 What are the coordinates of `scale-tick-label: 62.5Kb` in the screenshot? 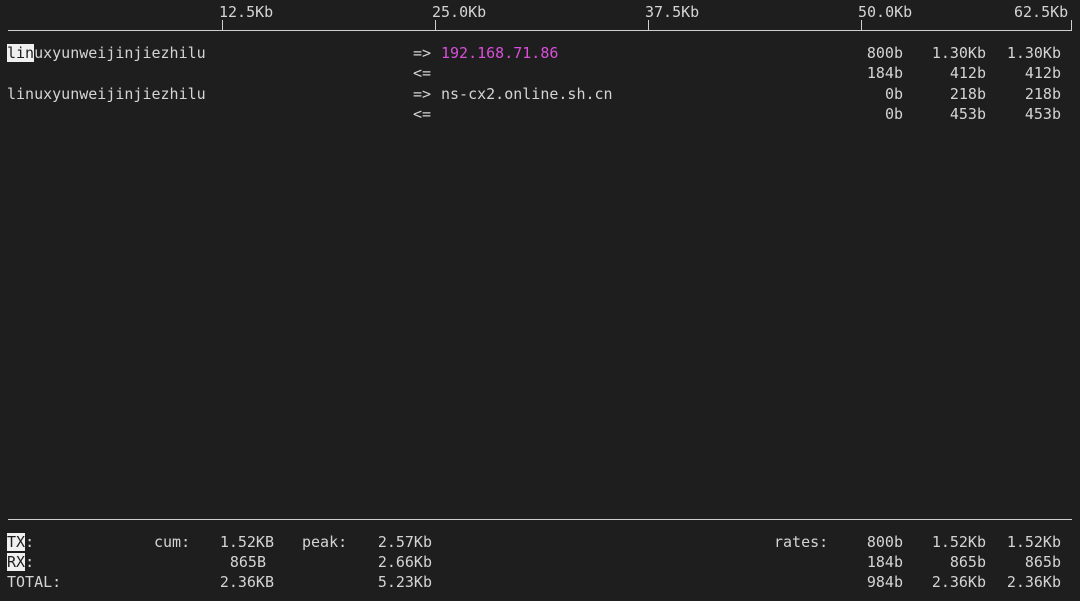 It's located at (1041, 12).